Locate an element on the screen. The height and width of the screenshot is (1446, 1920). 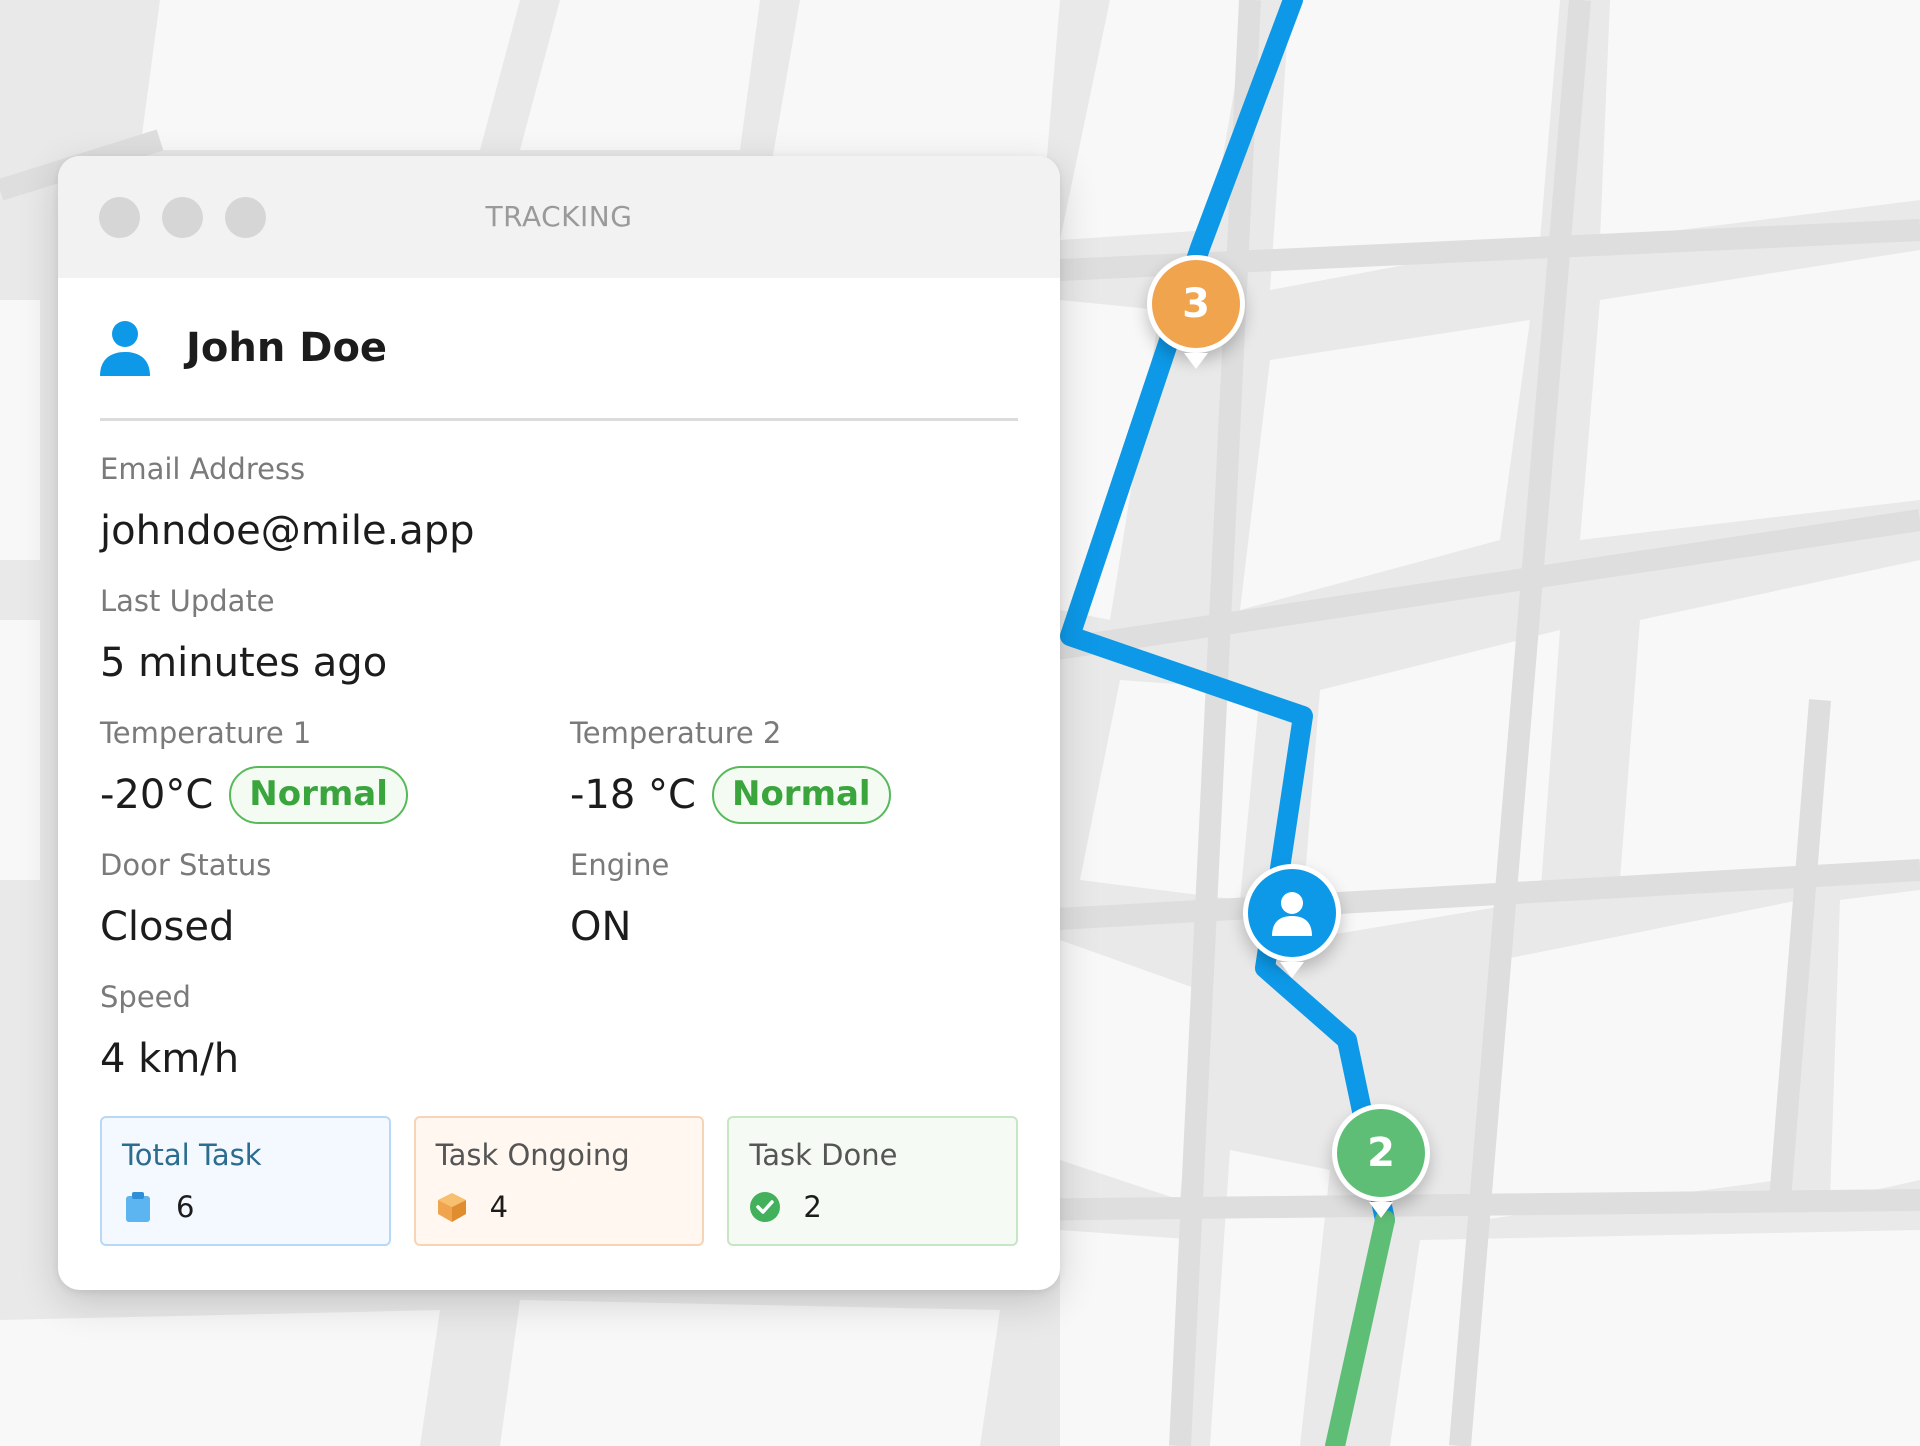
email-label: Email Address is located at coordinates (203, 469).